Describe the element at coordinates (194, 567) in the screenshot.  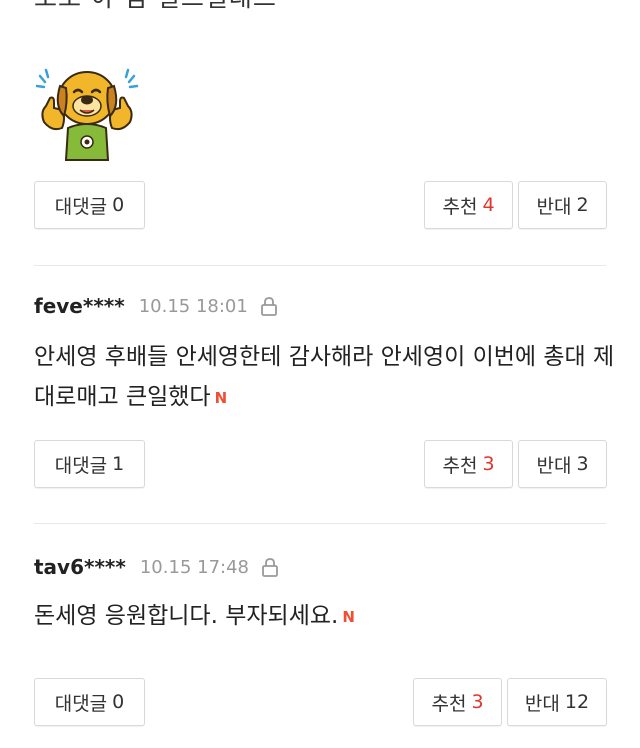
I see `timestamp: 10.15 17:48` at that location.